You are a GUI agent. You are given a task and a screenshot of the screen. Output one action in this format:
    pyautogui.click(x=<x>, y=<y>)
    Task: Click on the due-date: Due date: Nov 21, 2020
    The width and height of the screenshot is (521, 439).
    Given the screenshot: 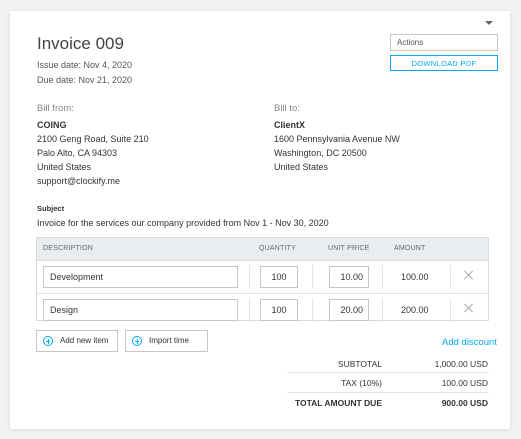 What is the action you would take?
    pyautogui.click(x=85, y=80)
    